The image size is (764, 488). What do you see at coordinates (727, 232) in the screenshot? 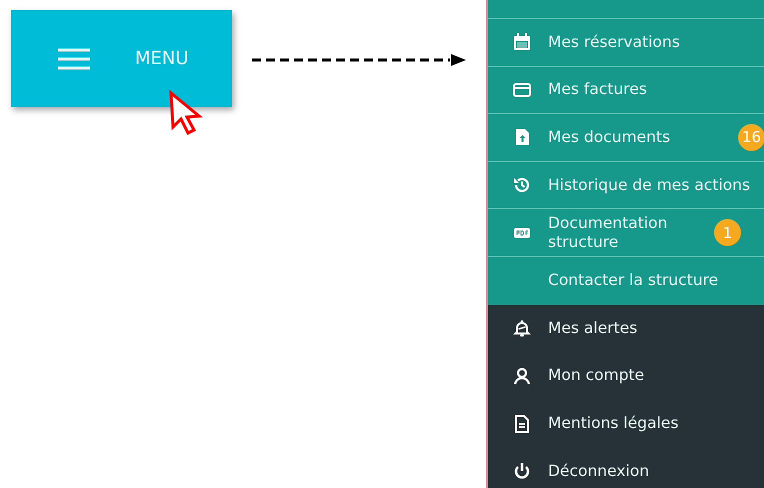
I see `count-badge: 1` at bounding box center [727, 232].